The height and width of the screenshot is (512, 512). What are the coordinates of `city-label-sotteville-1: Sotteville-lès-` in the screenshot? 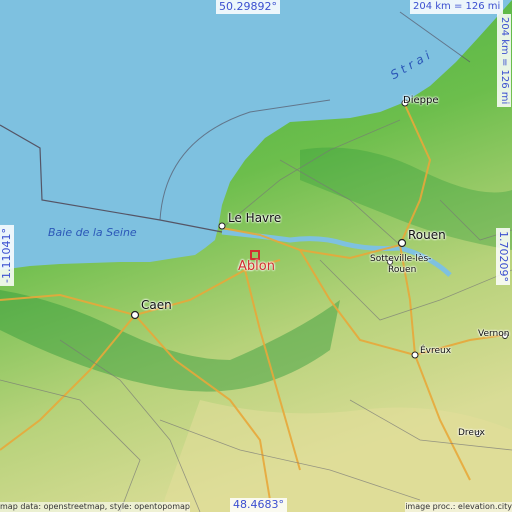 It's located at (401, 259).